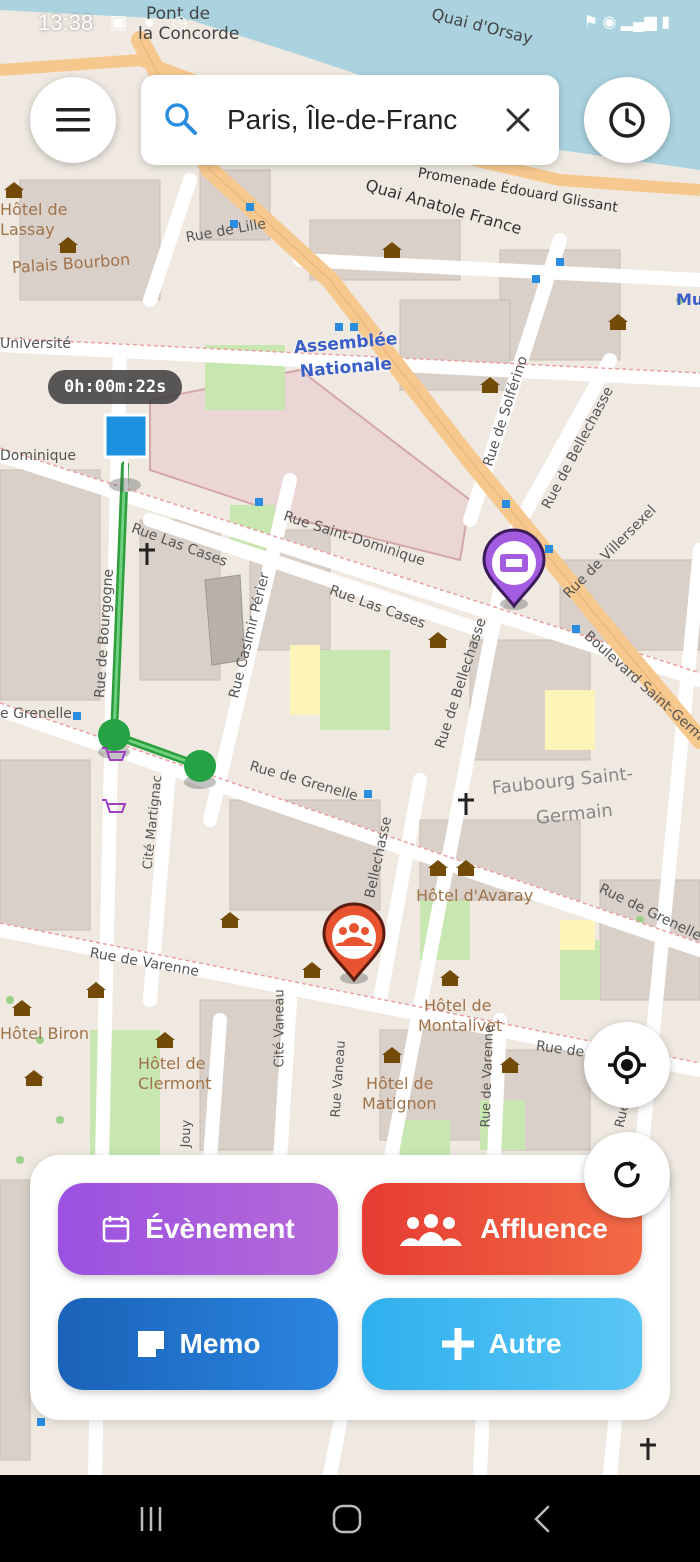 The height and width of the screenshot is (1562, 700). I want to click on search-icon, so click(181, 121).